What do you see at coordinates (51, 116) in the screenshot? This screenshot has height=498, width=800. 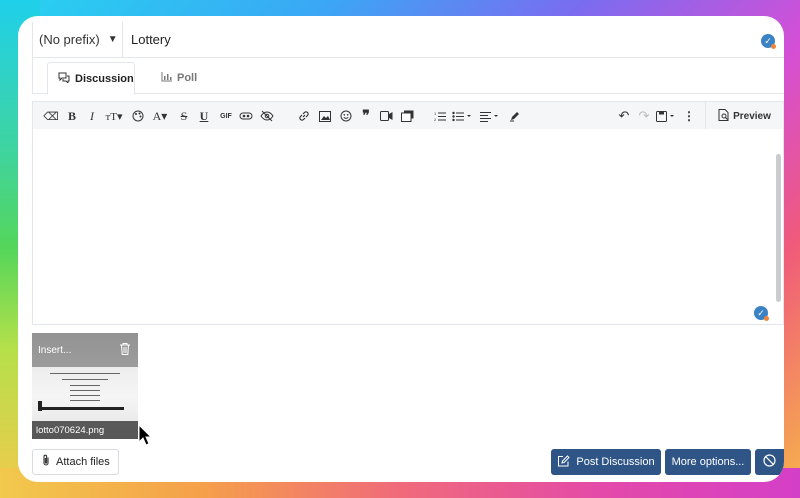 I see `eraser-icon: ⌫` at bounding box center [51, 116].